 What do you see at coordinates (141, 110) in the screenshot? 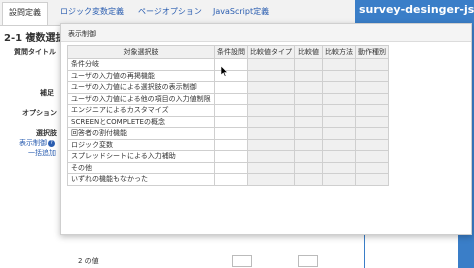
I see `row-label: エンジニアによるカスタマイズ` at bounding box center [141, 110].